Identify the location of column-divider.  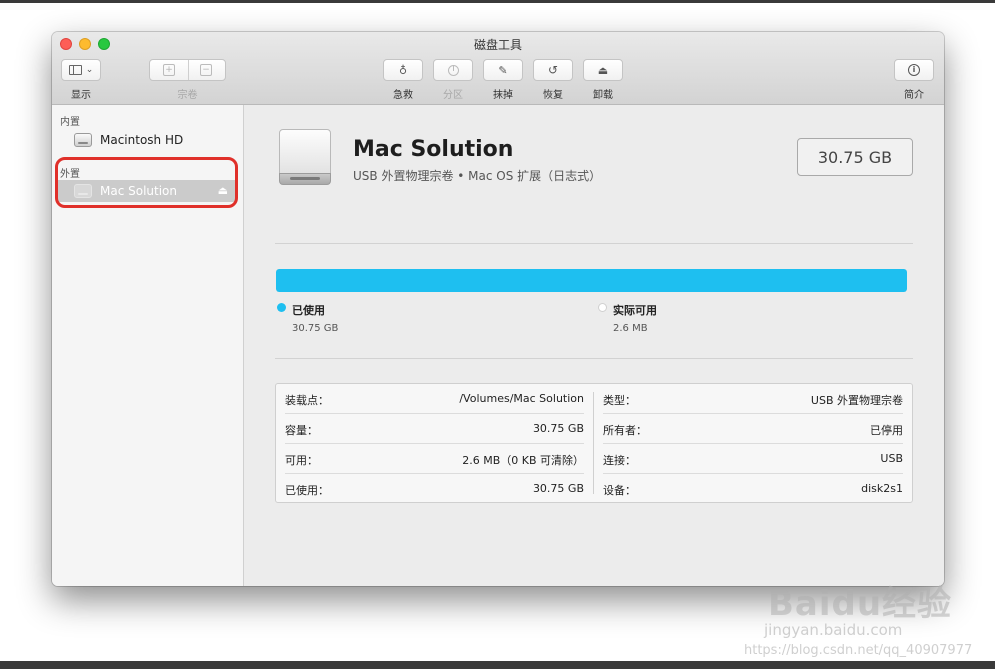
(593, 443).